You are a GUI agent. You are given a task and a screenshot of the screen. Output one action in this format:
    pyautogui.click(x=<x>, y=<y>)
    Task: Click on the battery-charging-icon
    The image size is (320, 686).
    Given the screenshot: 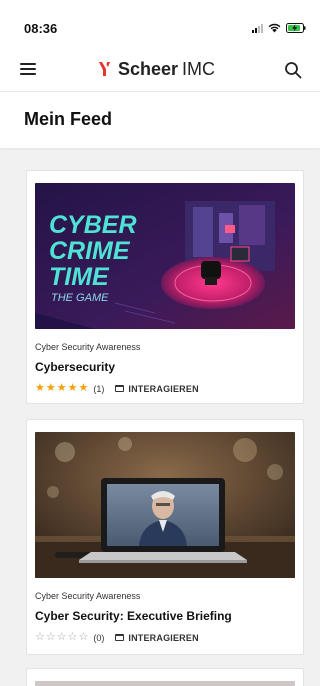 What is the action you would take?
    pyautogui.click(x=296, y=28)
    